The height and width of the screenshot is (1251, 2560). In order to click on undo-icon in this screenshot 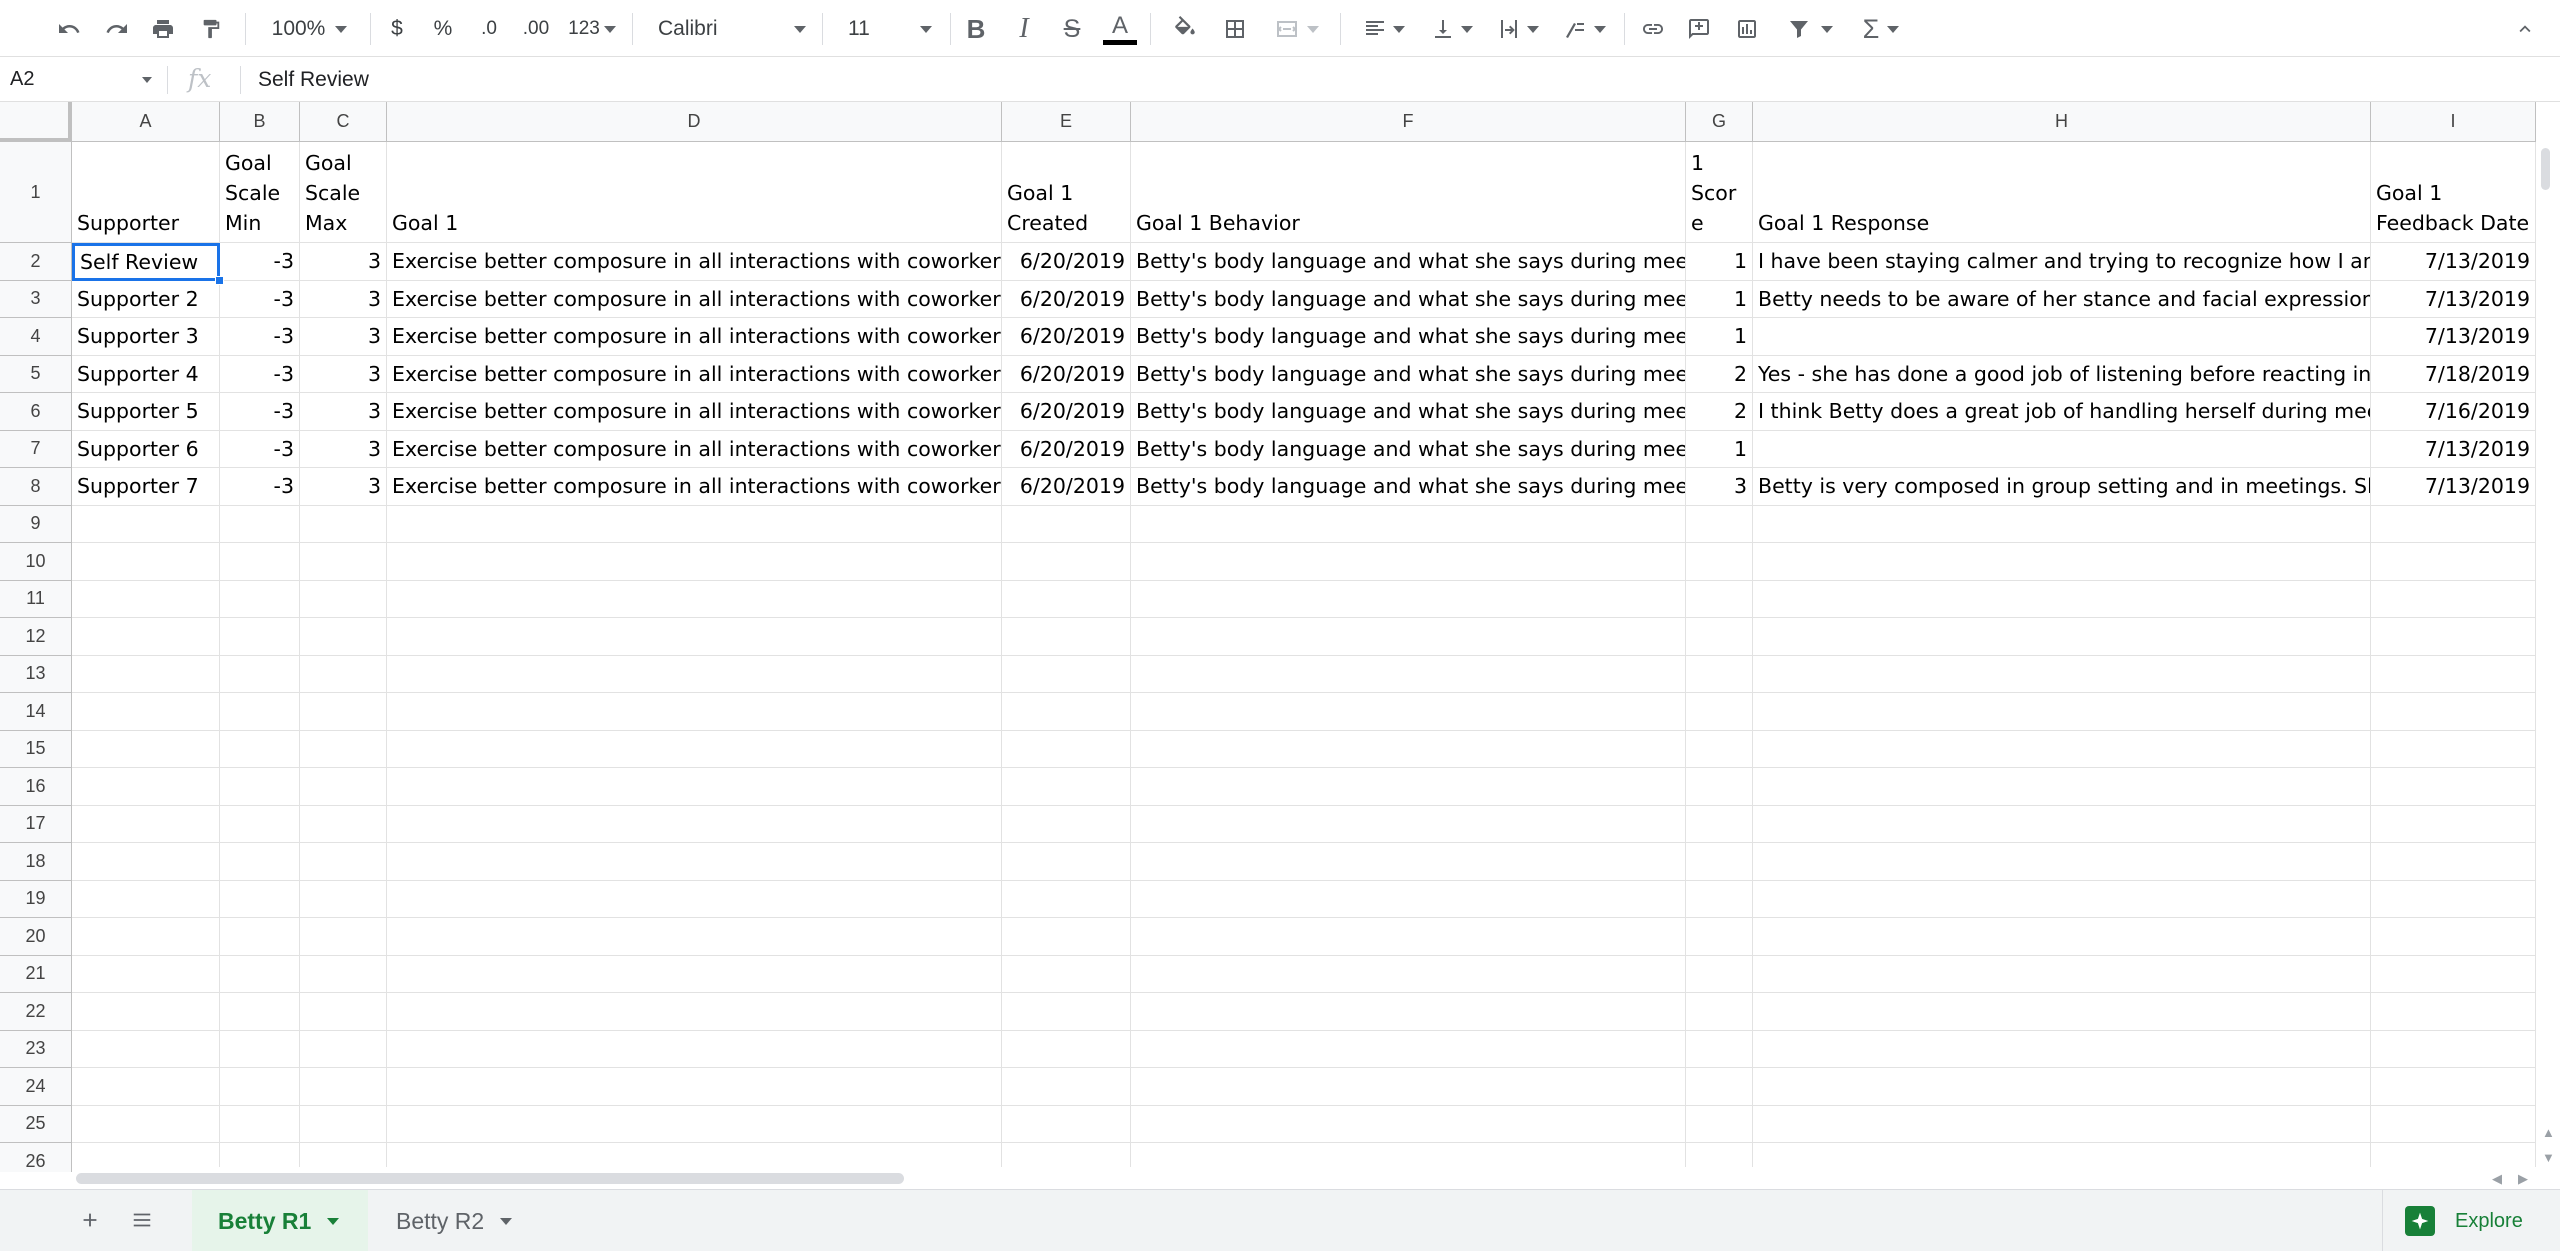, I will do `click(69, 29)`.